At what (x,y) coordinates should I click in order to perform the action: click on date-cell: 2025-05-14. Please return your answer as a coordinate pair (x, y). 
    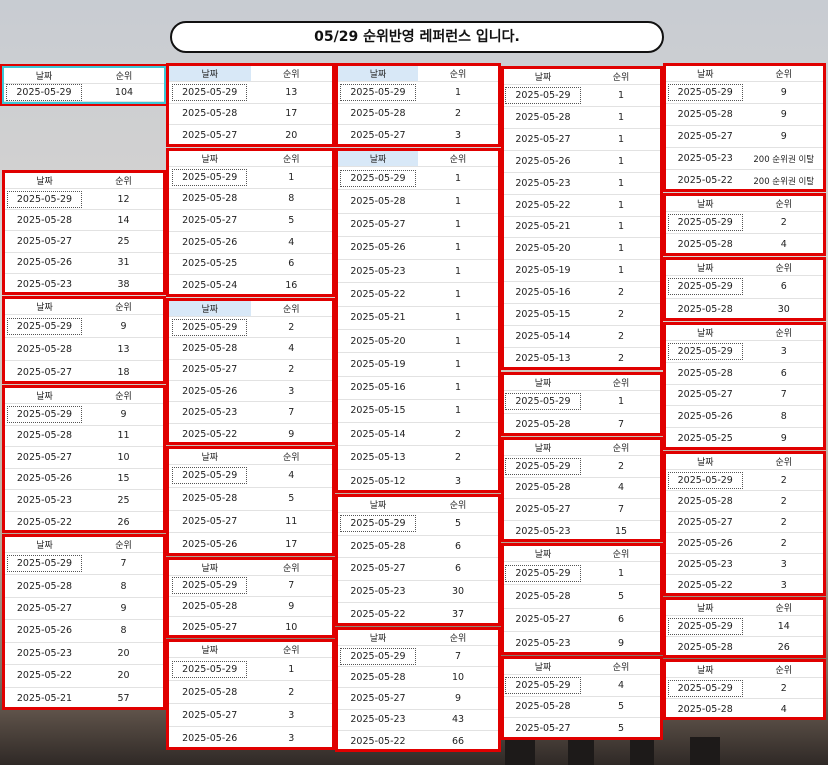
    Looking at the image, I should click on (378, 434).